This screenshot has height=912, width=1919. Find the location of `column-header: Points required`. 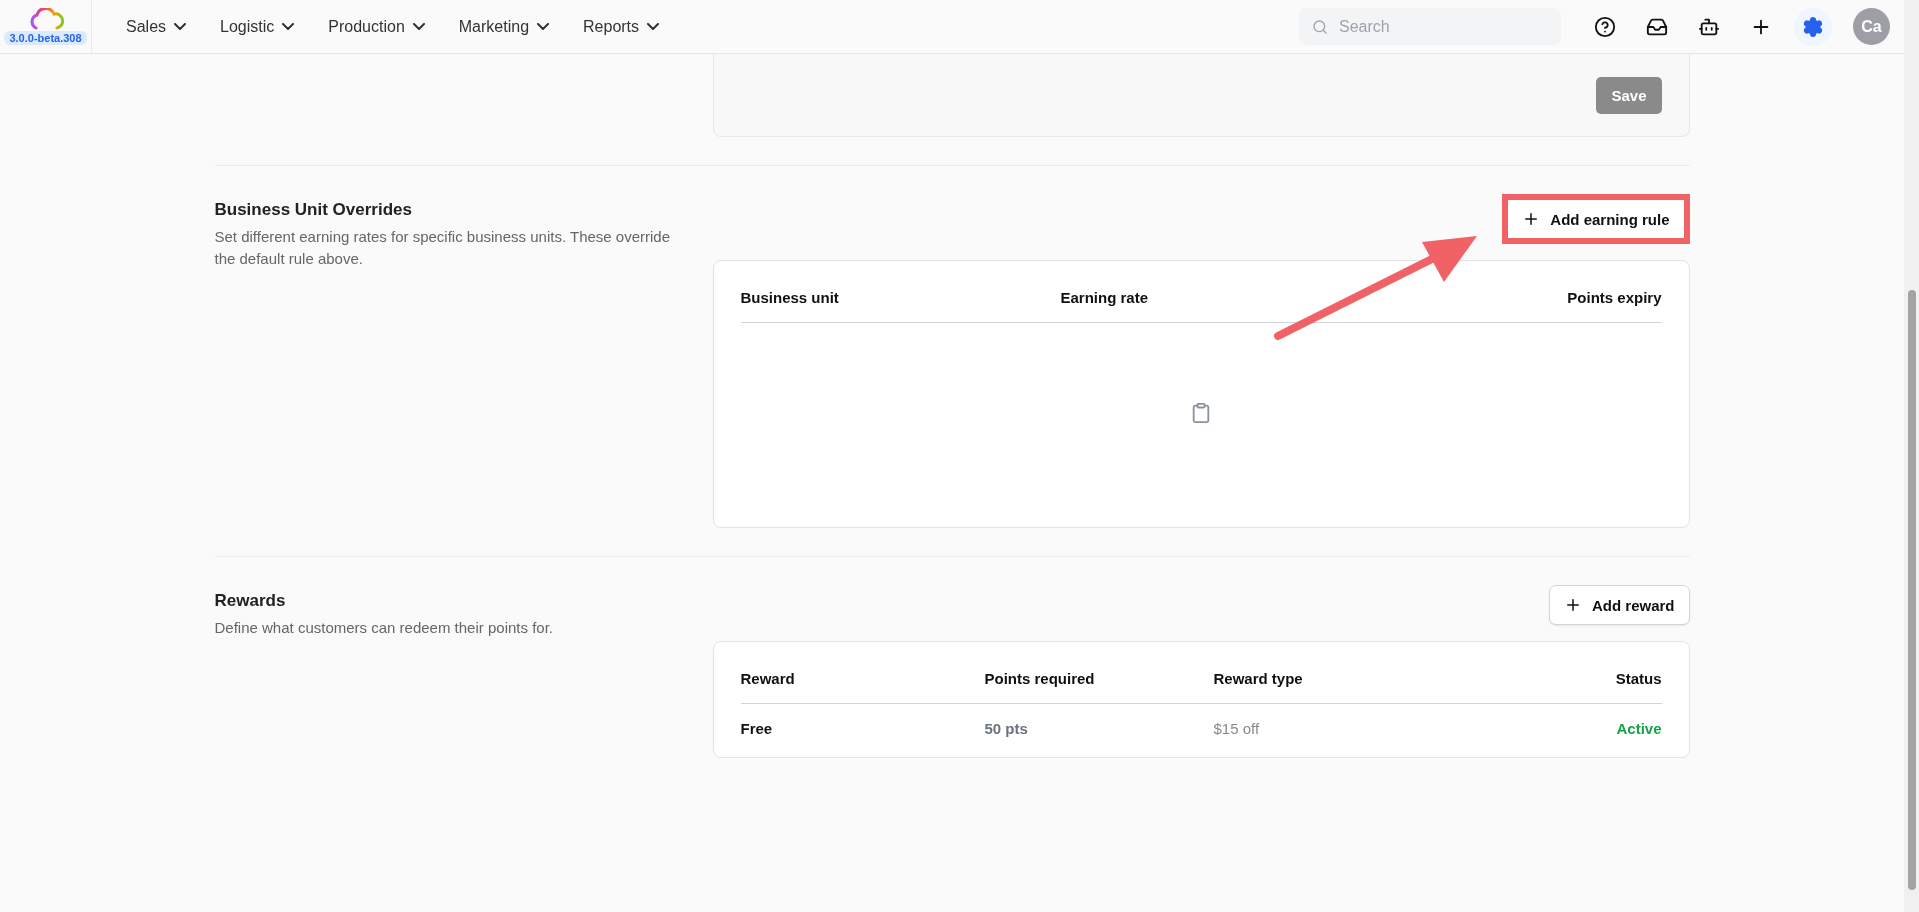

column-header: Points required is located at coordinates (1099, 682).